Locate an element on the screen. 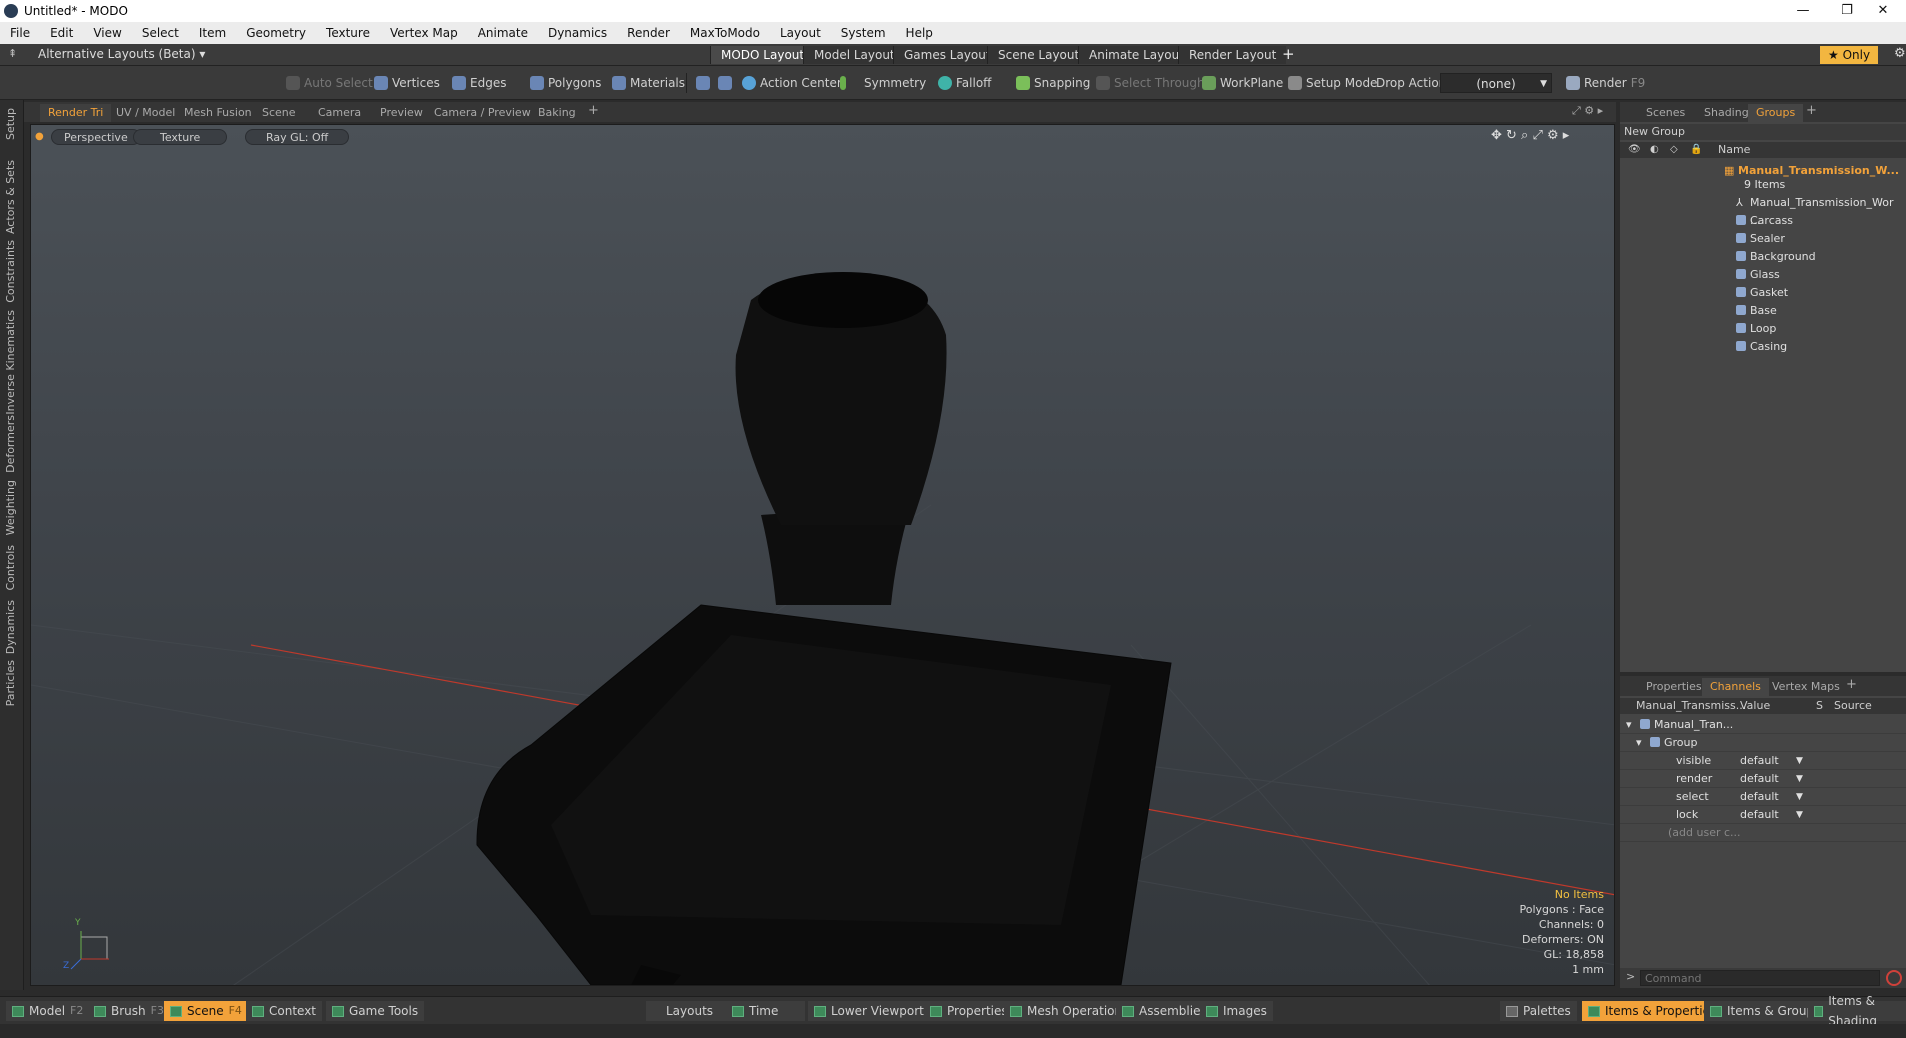 The image size is (1906, 1038). tab-baking: Baking is located at coordinates (557, 113).